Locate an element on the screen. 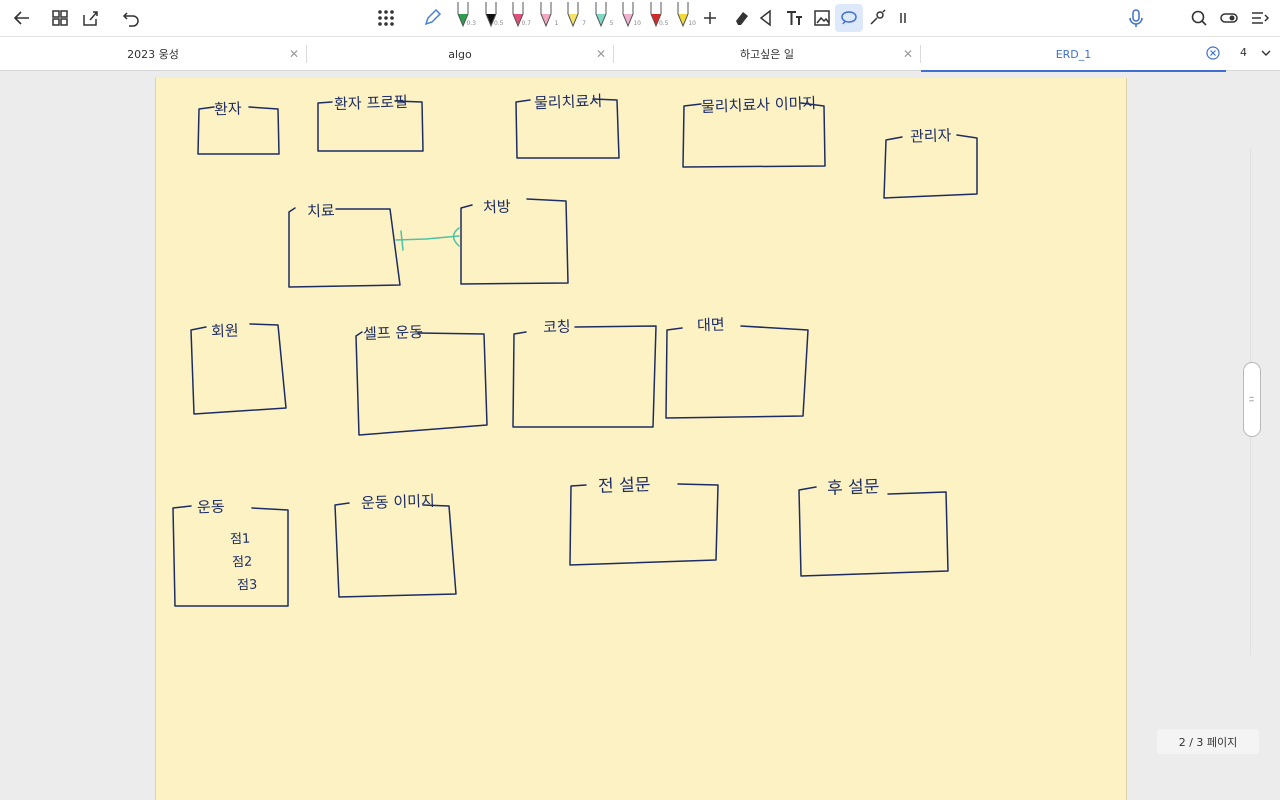  page-scroll-handle is located at coordinates (1252, 399).